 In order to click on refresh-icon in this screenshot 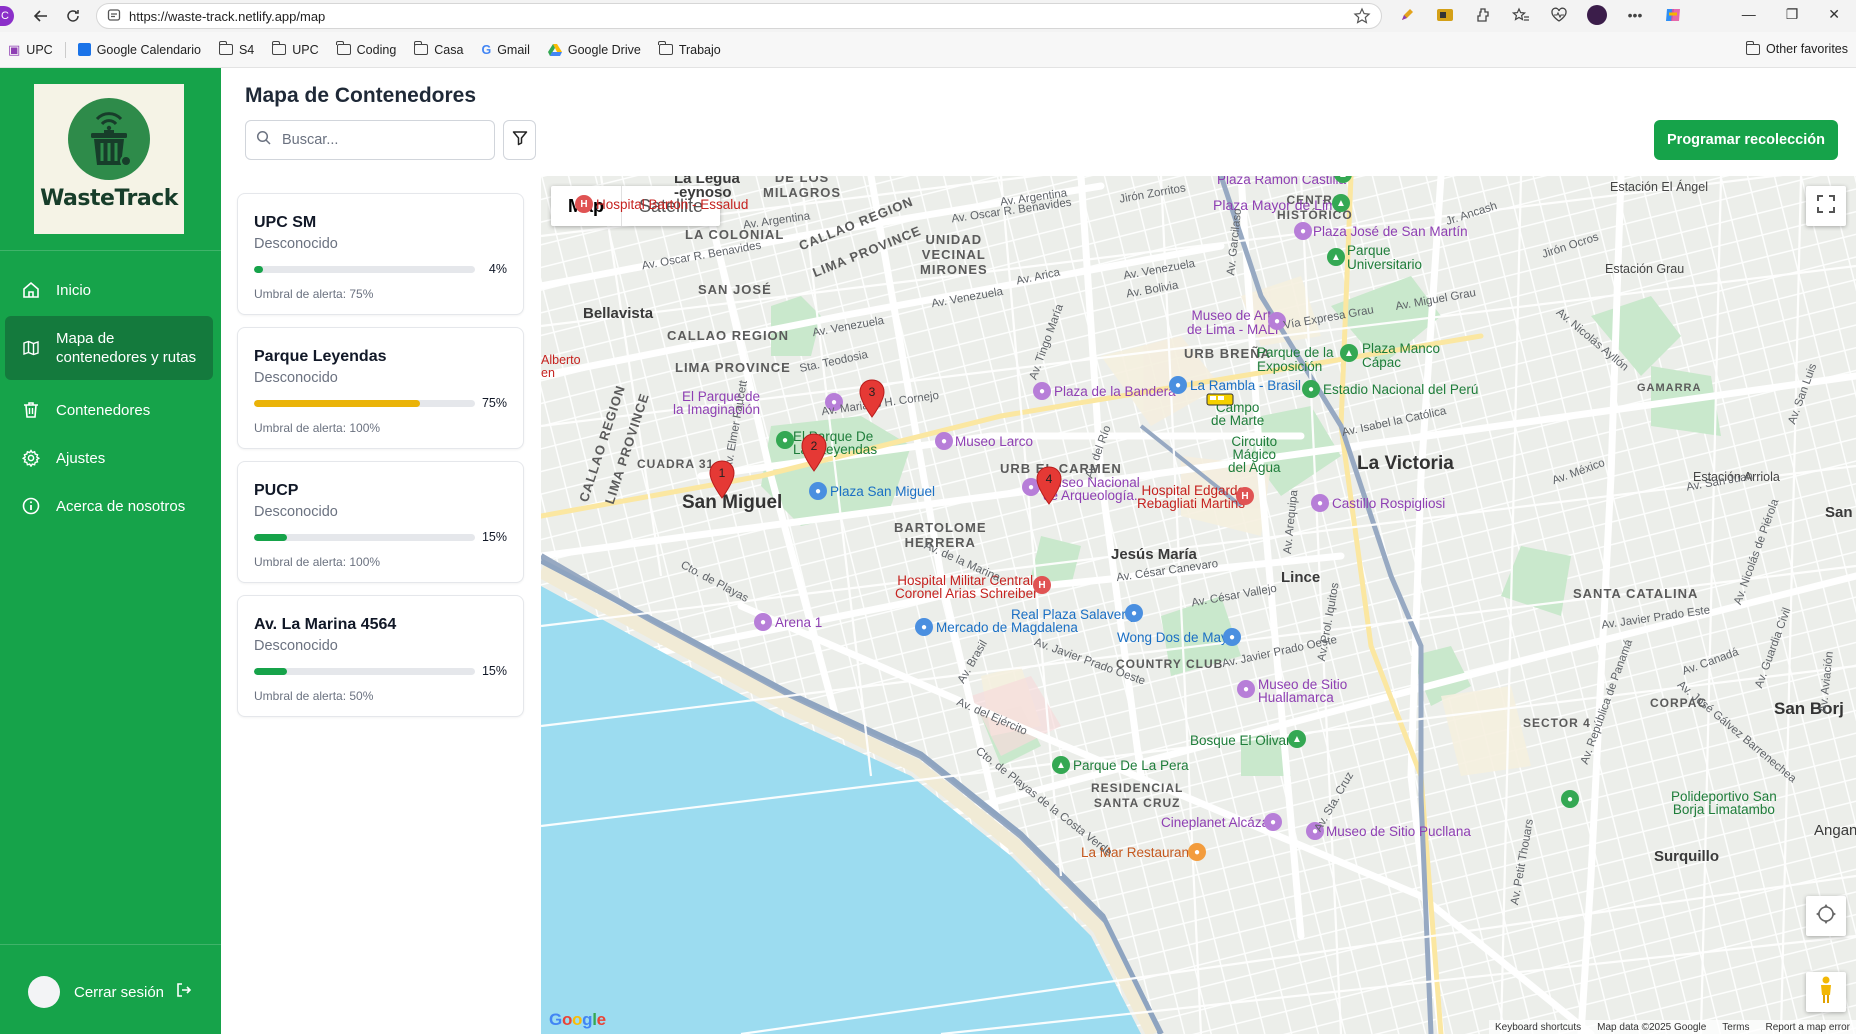, I will do `click(73, 16)`.